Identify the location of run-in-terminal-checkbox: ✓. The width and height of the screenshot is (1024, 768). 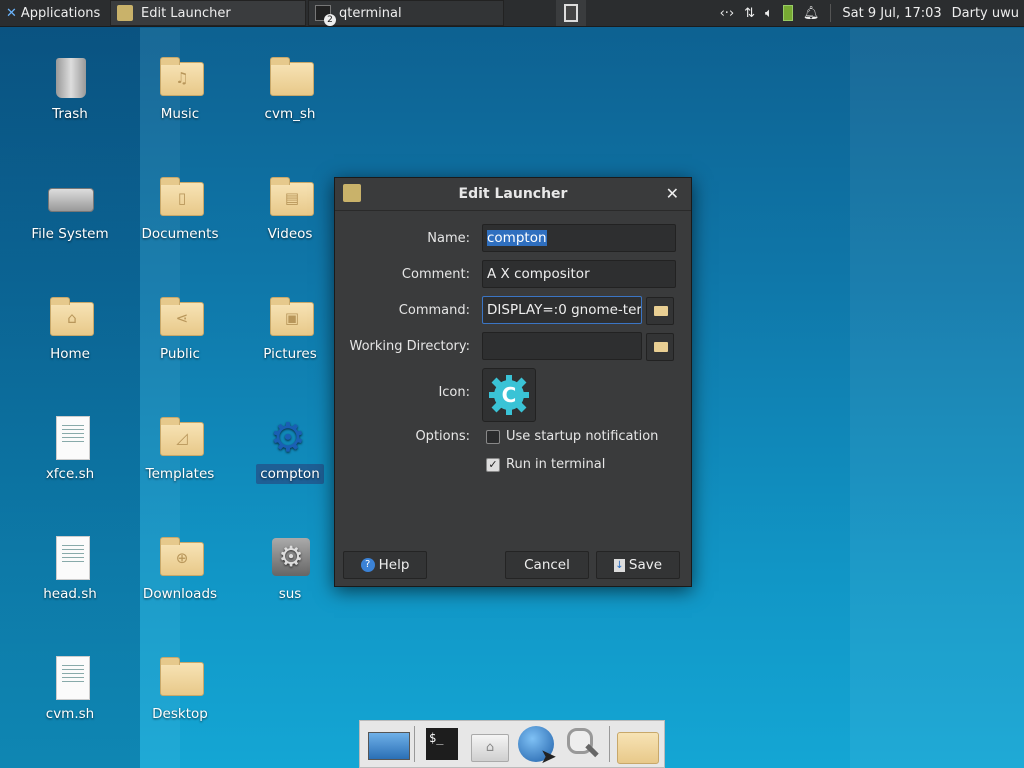
(493, 465).